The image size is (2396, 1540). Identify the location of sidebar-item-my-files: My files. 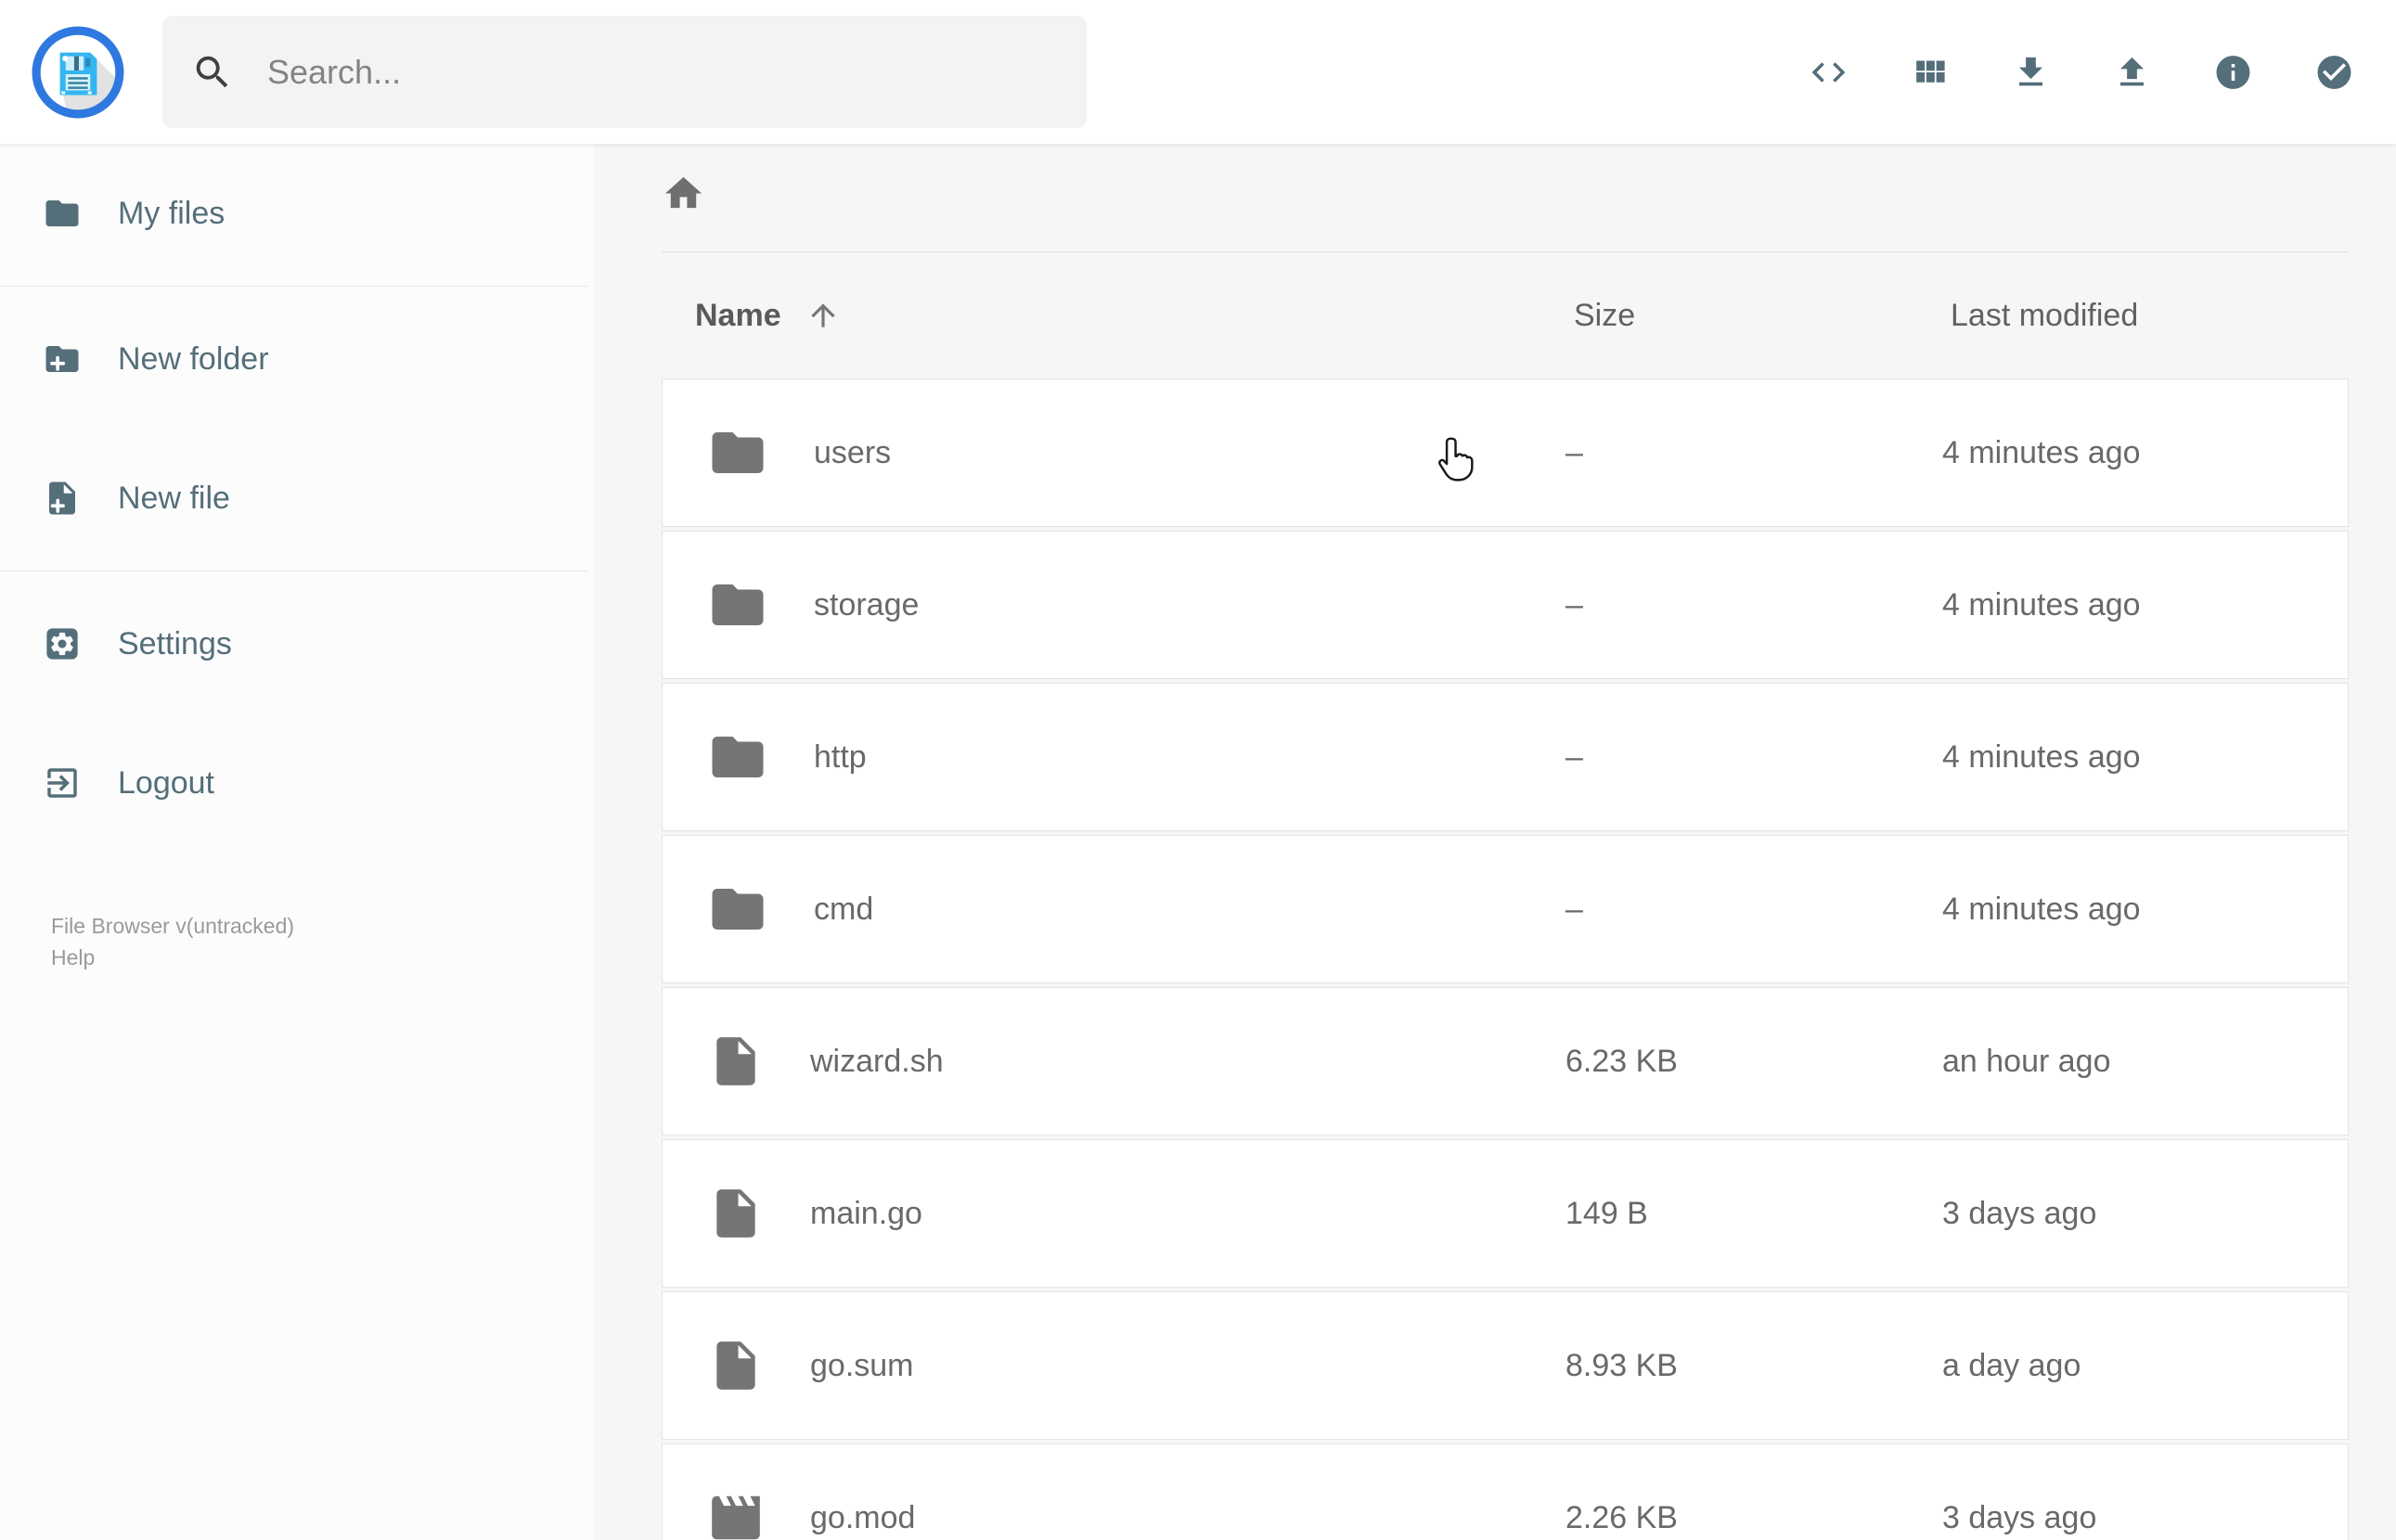
(297, 214).